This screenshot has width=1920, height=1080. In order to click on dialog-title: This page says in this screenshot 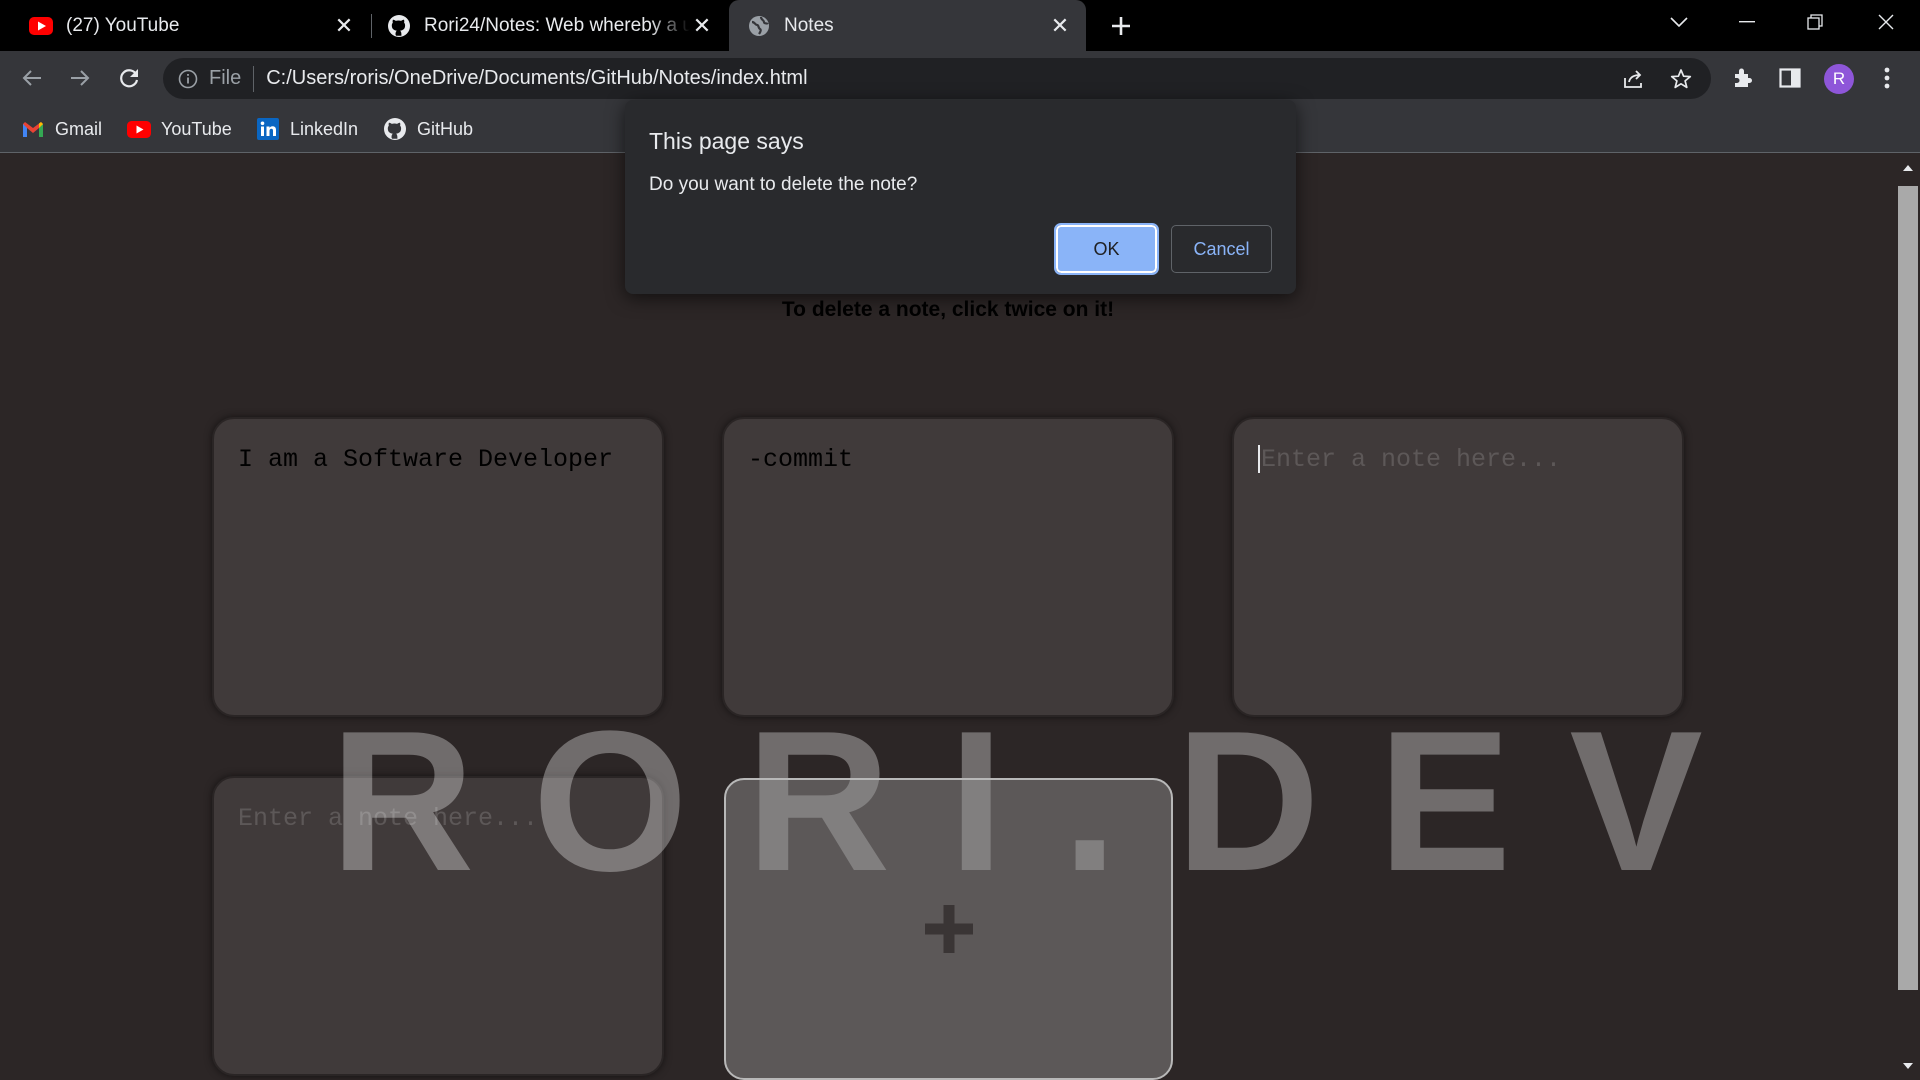, I will do `click(726, 141)`.